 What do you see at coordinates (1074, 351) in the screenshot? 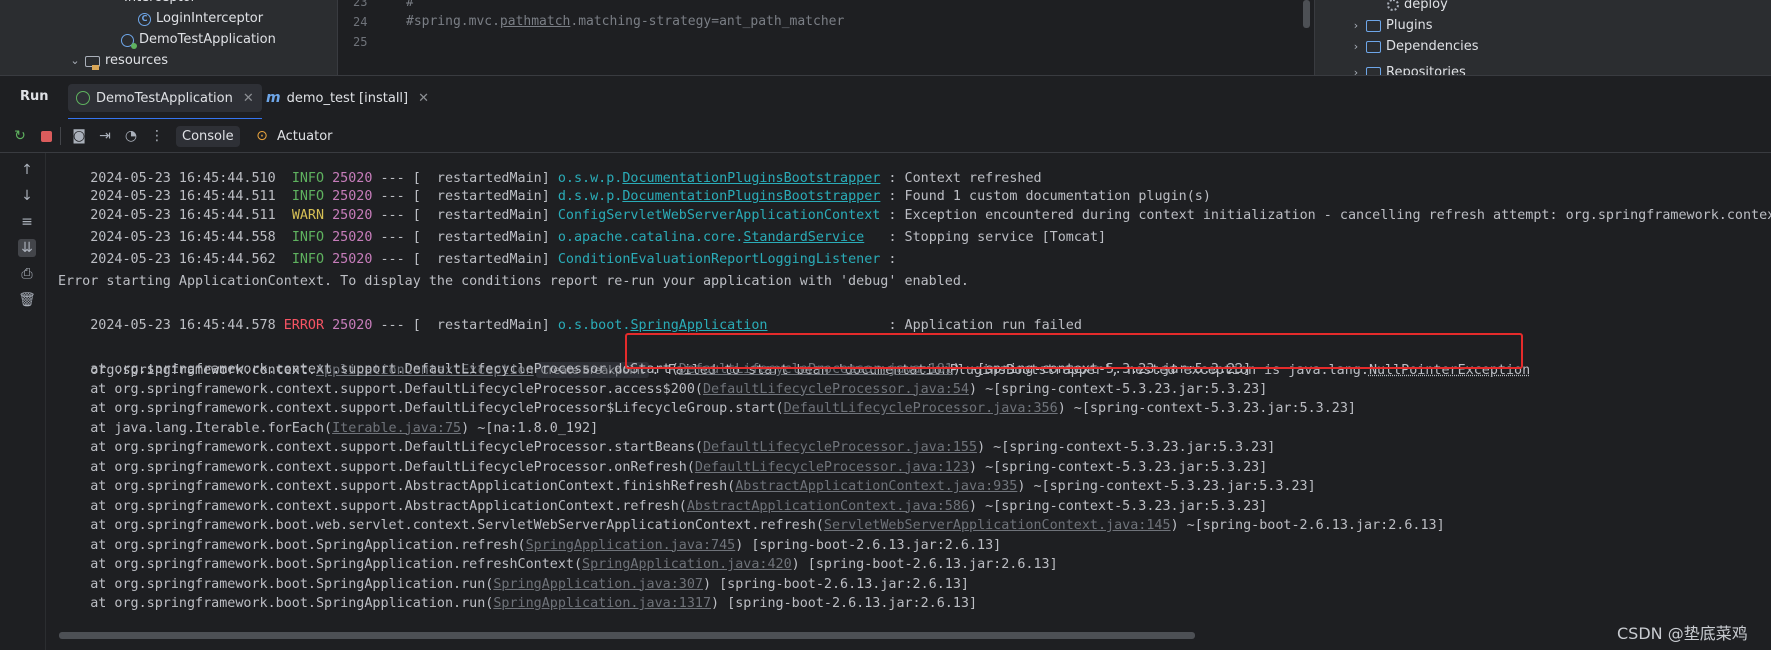
I see `annotation-highlight-box` at bounding box center [1074, 351].